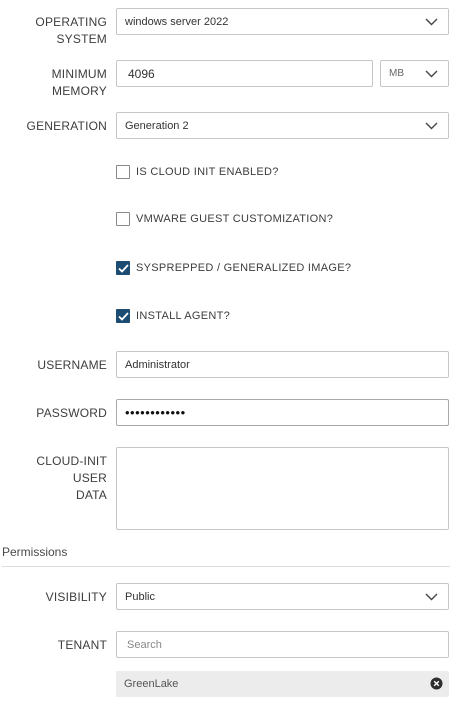 This screenshot has width=474, height=713. What do you see at coordinates (79, 83) in the screenshot?
I see `memory-label: MINIMUM MEMORY` at bounding box center [79, 83].